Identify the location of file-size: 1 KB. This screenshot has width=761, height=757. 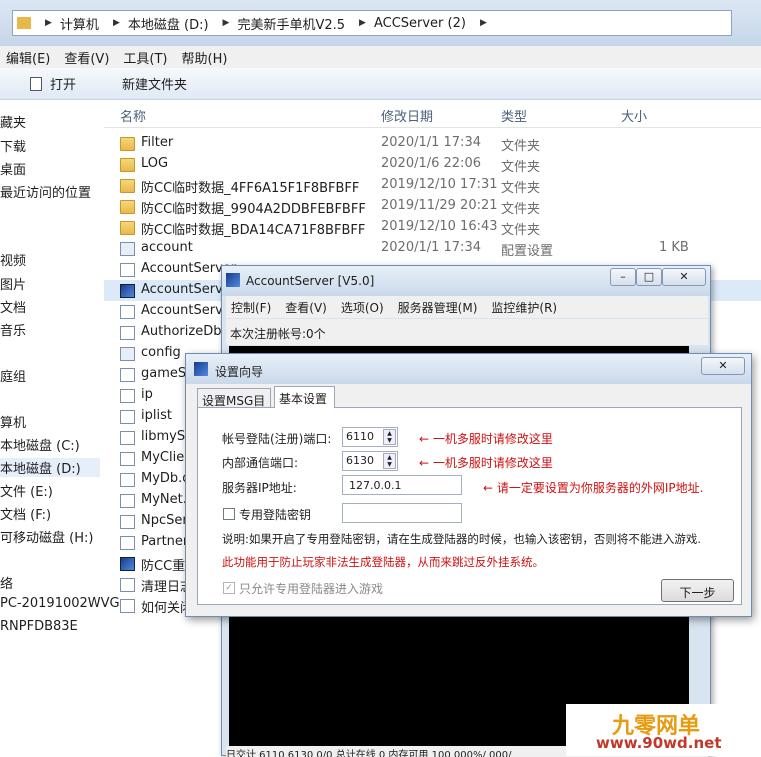
(674, 247).